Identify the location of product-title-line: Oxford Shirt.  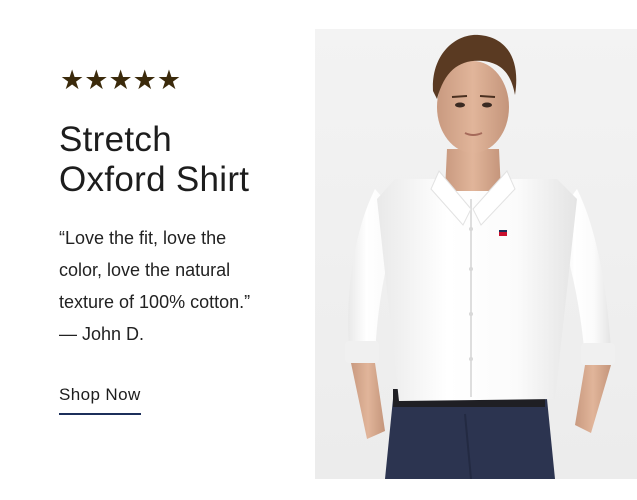
(154, 179).